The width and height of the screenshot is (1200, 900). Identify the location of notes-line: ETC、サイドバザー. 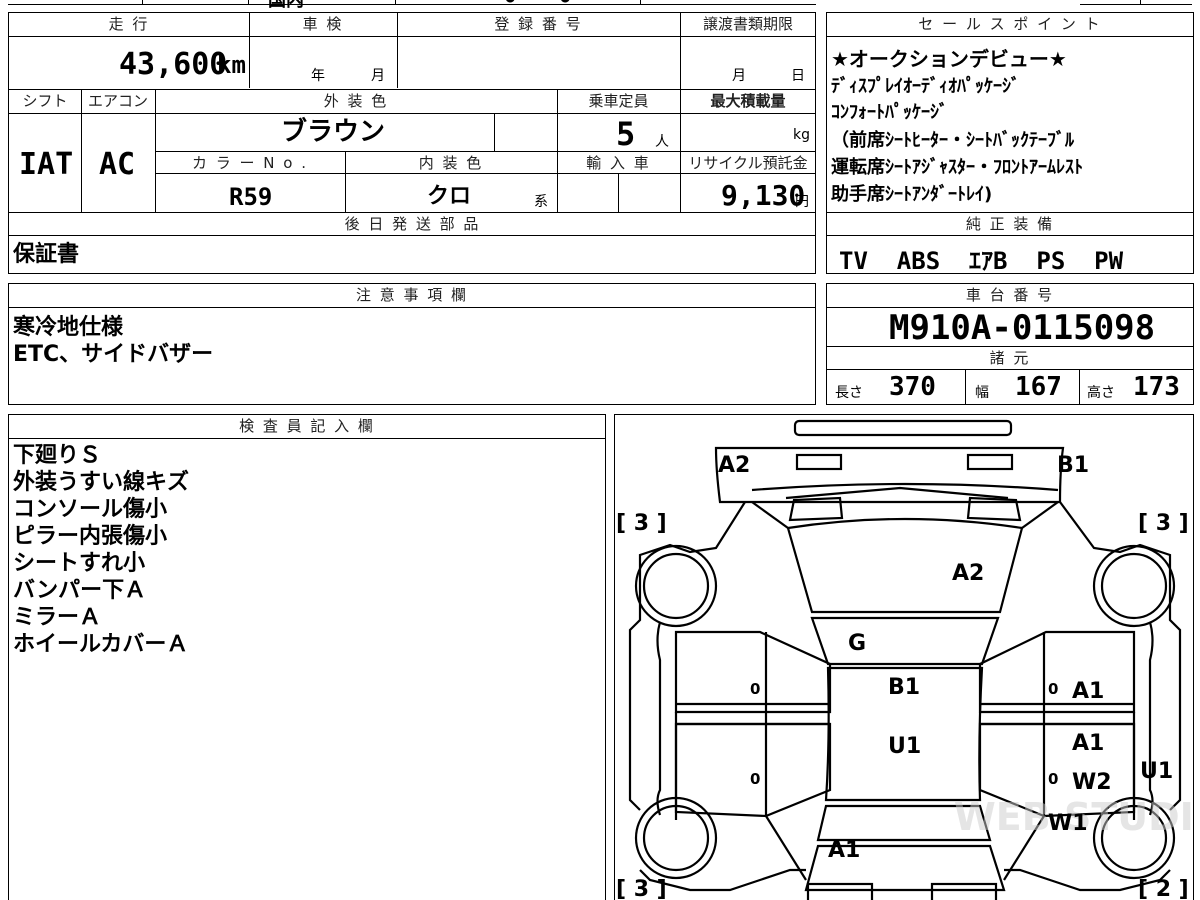
(113, 354).